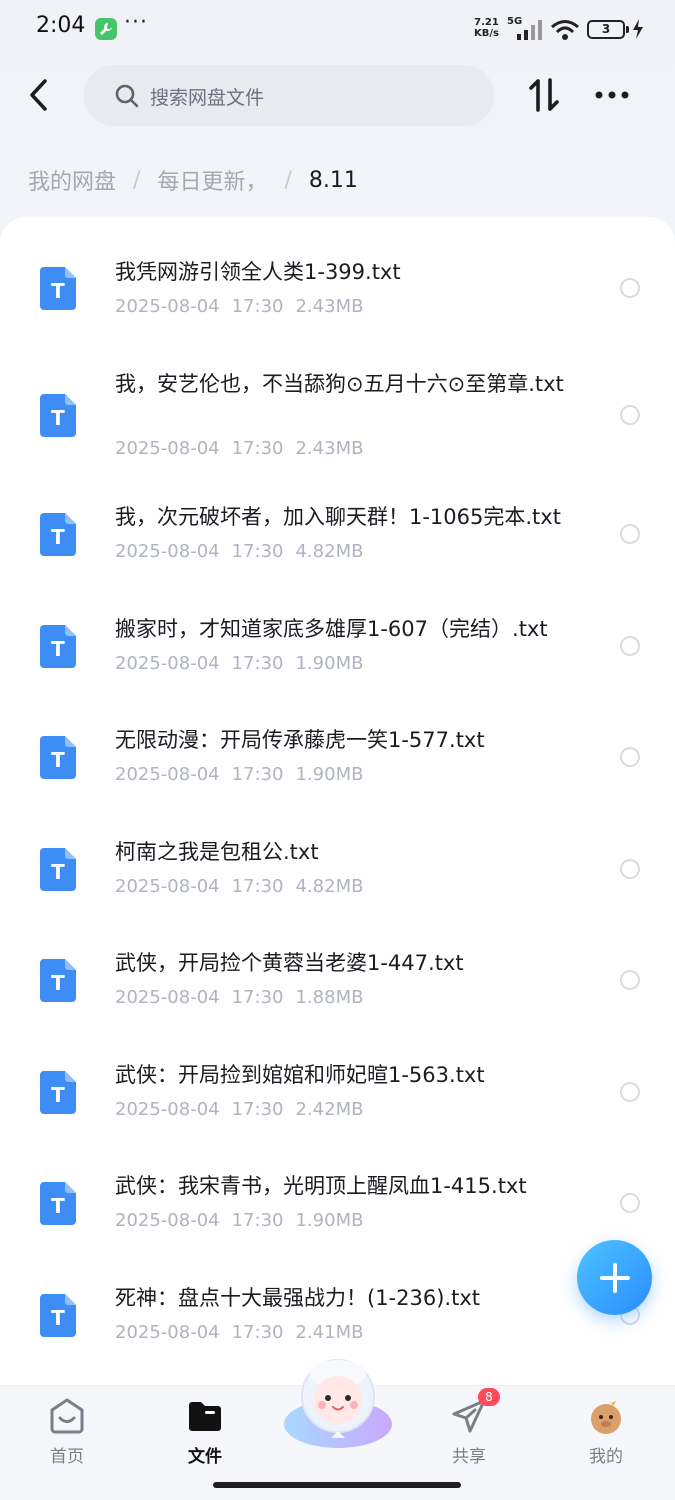  Describe the element at coordinates (289, 95) in the screenshot. I see `search-input: 搜索网盘文件` at that location.